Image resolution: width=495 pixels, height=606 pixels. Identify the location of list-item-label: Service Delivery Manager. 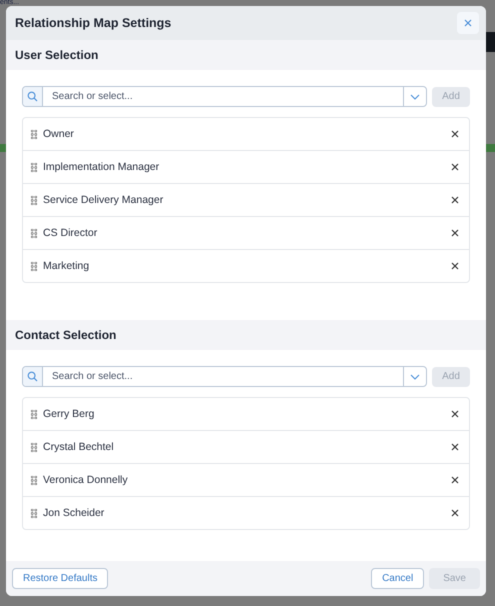
(103, 200).